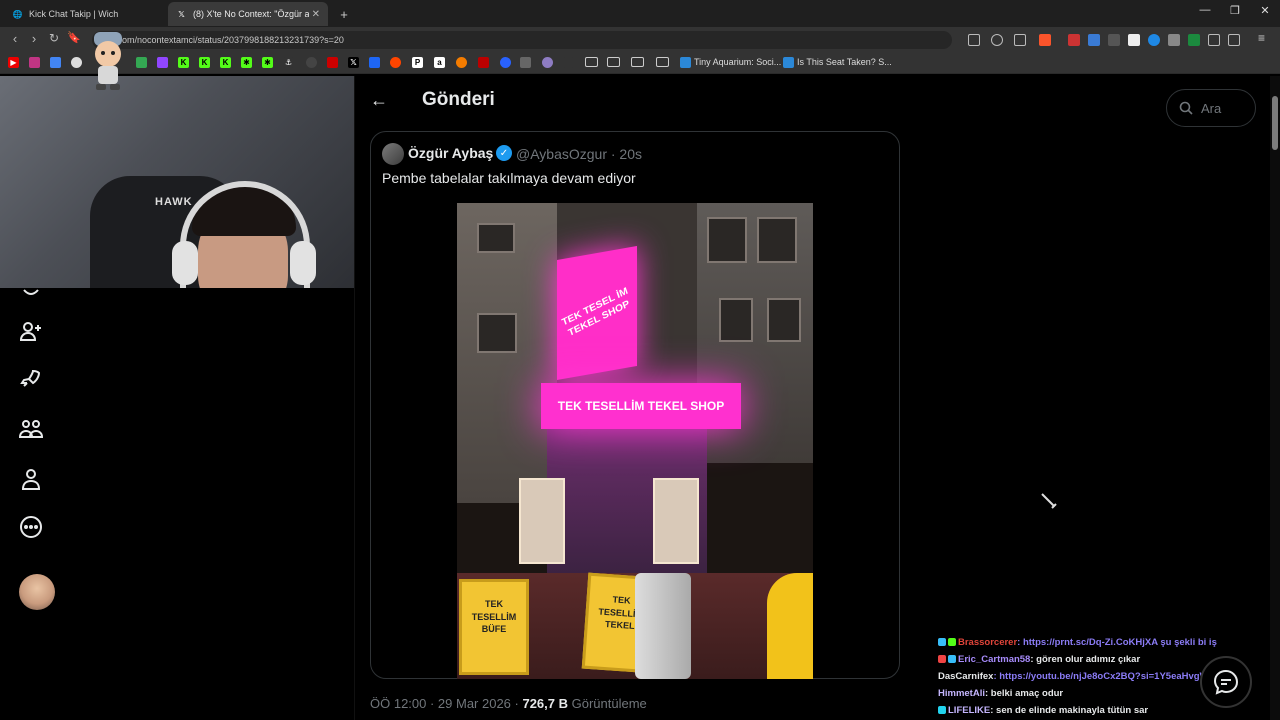  Describe the element at coordinates (379, 100) in the screenshot. I see `back-arrow-icon: ←` at that location.